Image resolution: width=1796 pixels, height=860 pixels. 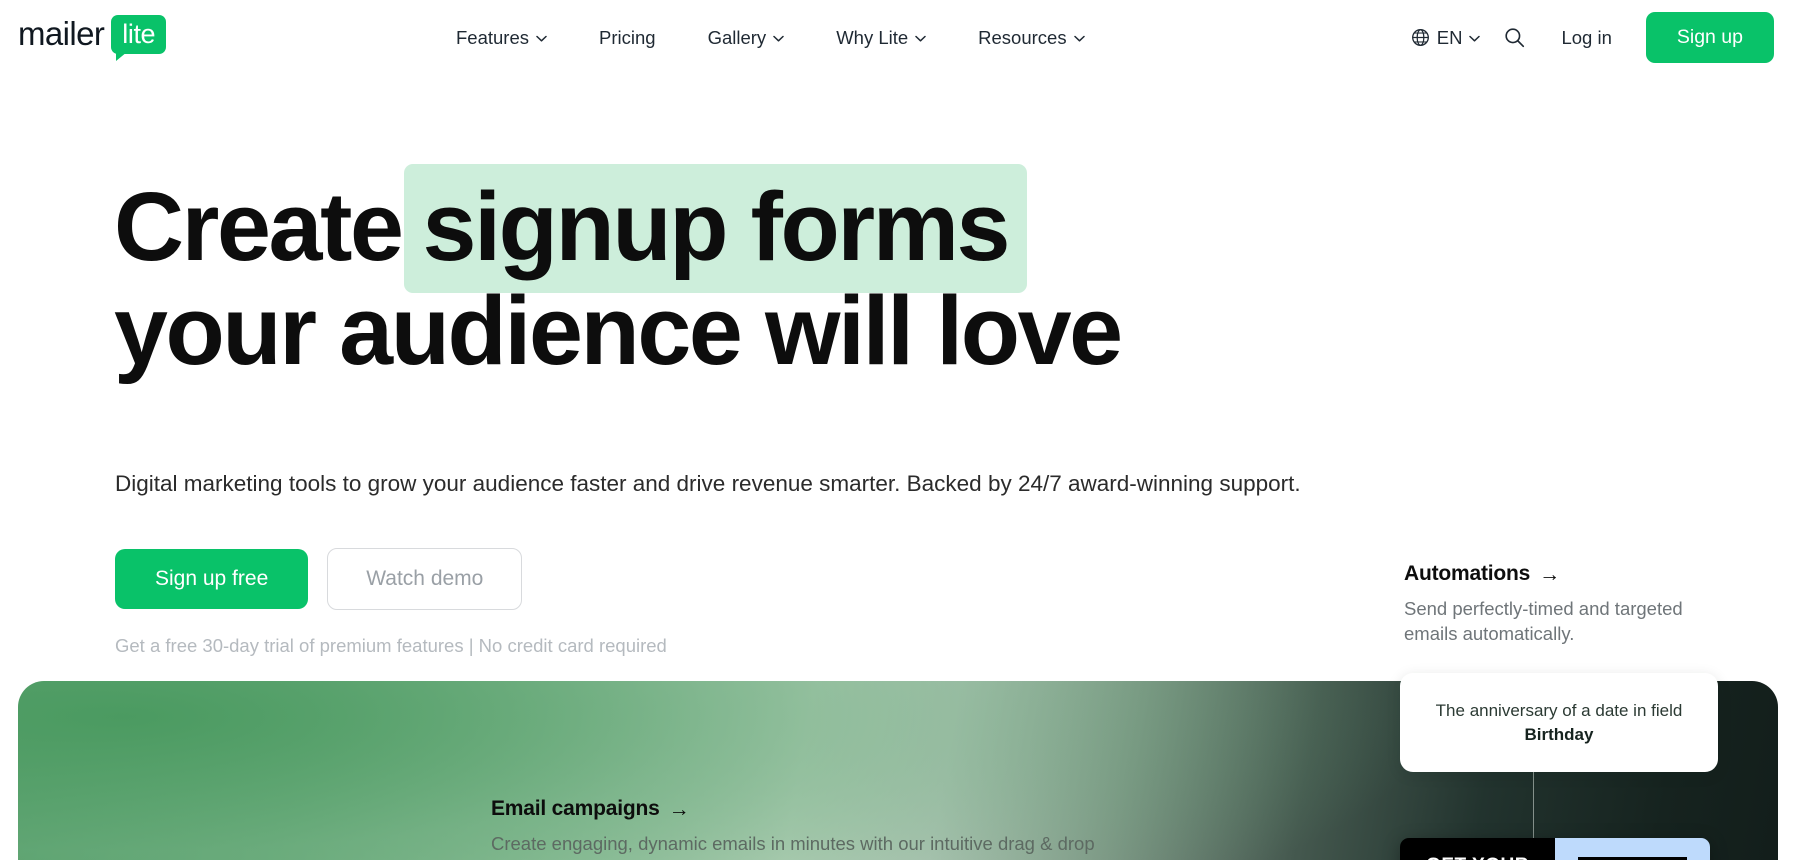 I want to click on logo-lite-badge: lite, so click(x=139, y=38).